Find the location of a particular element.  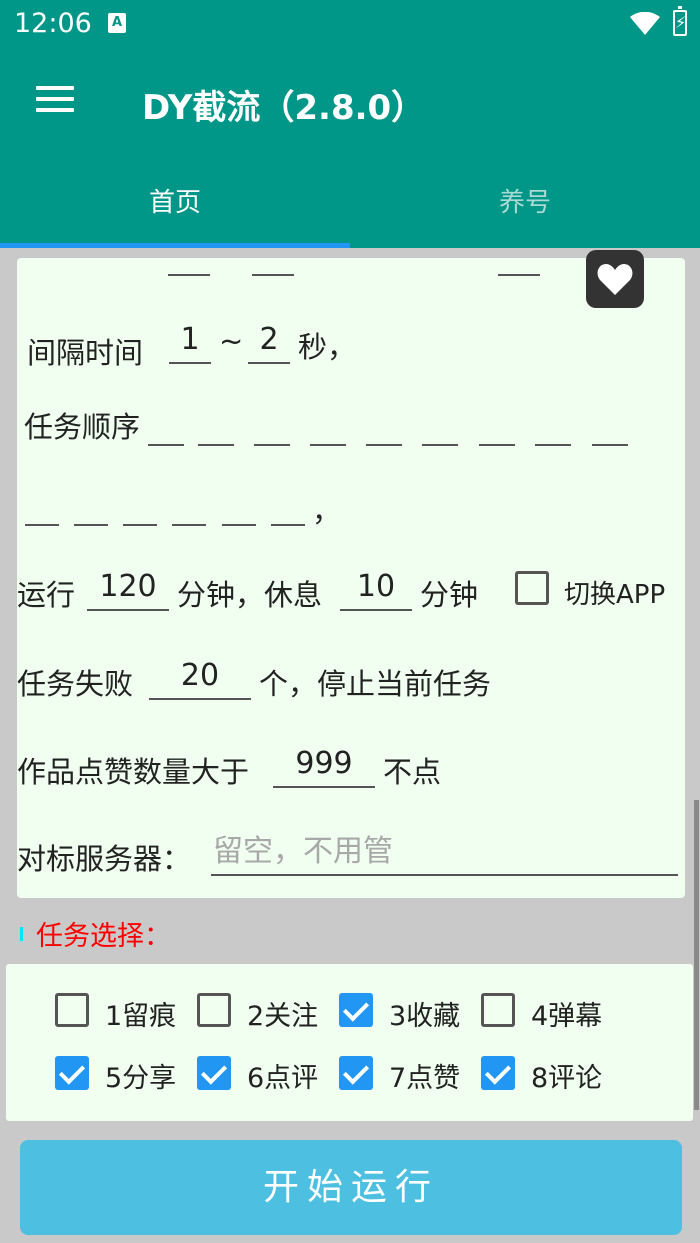

battery-charging-icon: ⚡ is located at coordinates (680, 21).